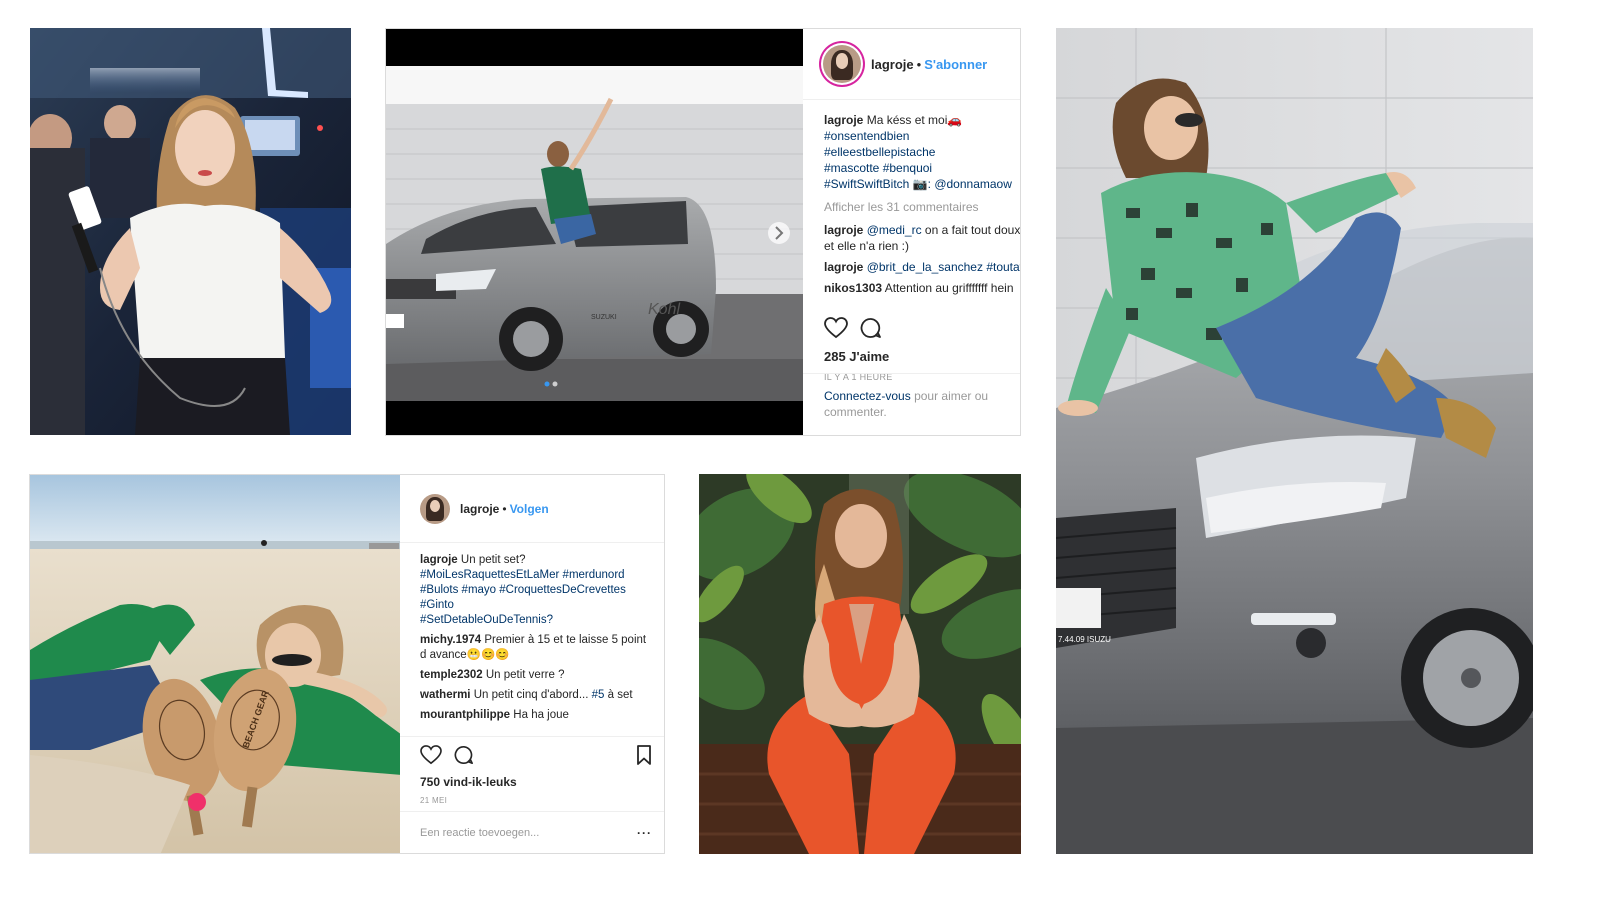 The image size is (1600, 900). I want to click on post2-username: lagroje, so click(479, 509).